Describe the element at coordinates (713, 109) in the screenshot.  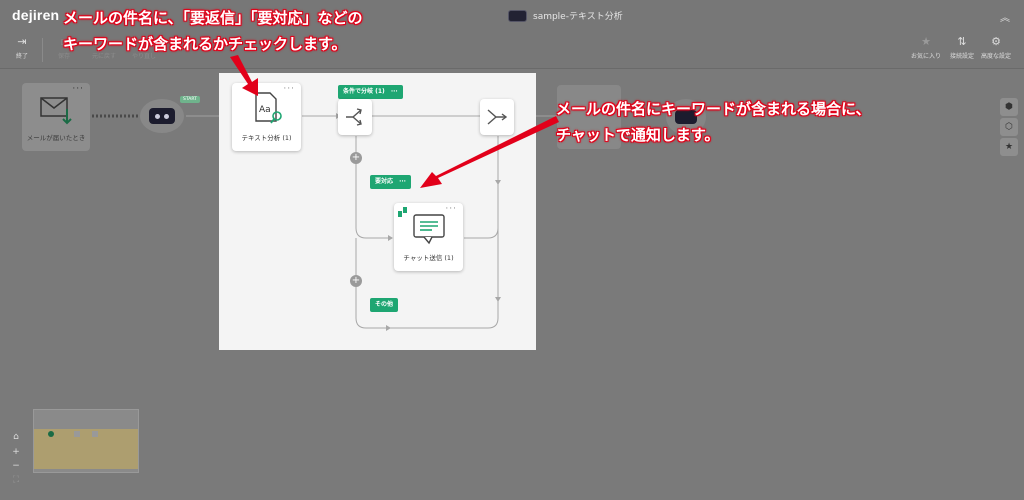
I see `annotation-right-line1: メールの件名にキーワードが含まれる場合に、` at that location.